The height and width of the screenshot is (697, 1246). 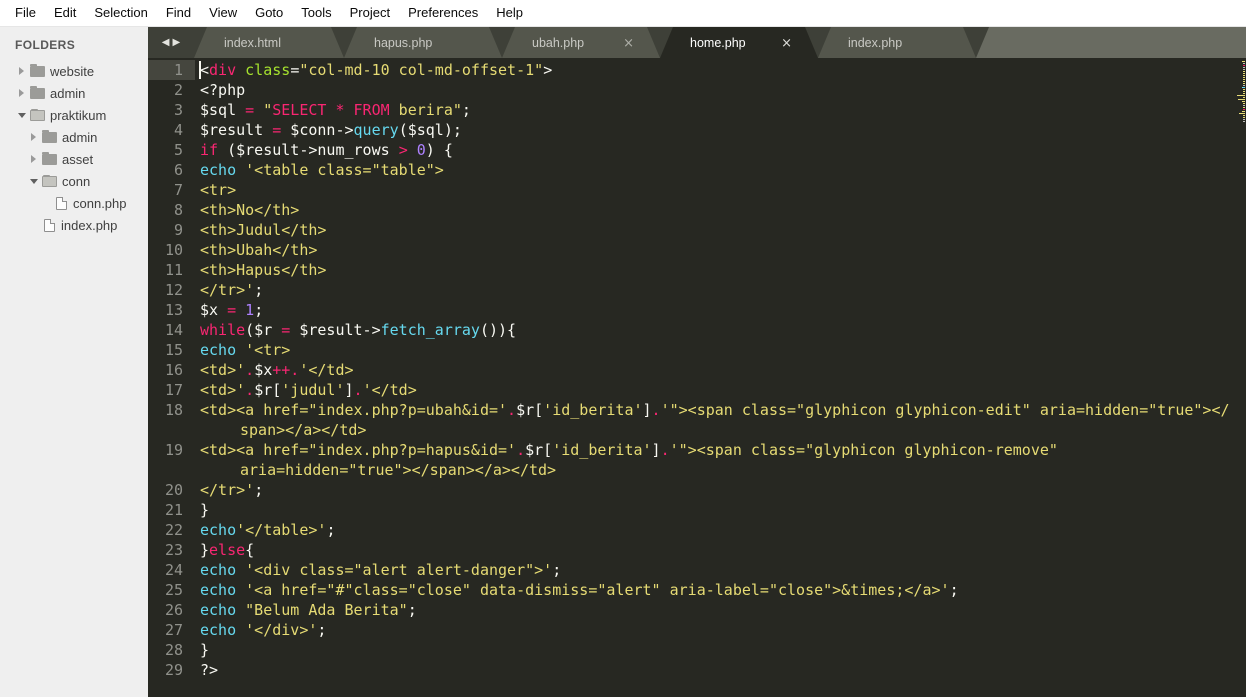 I want to click on sidebar-item-praktikum: praktikum, so click(x=74, y=115).